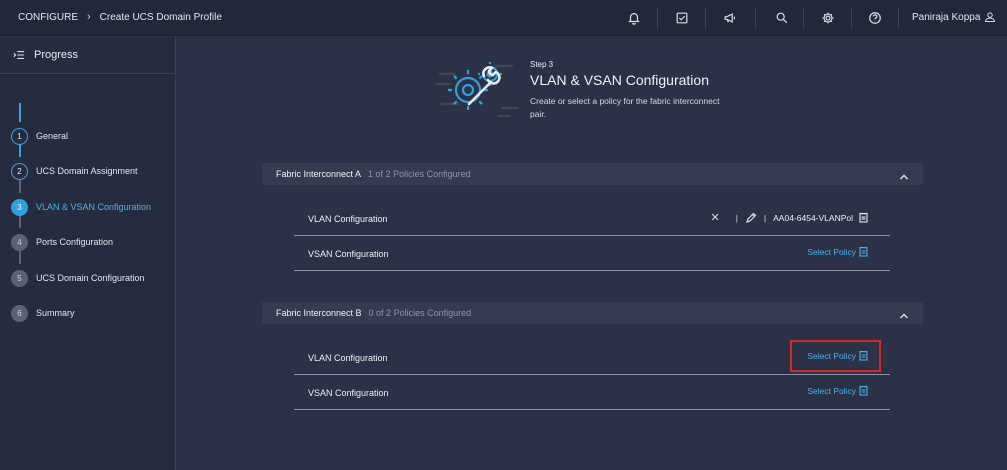  I want to click on step-label: Ports Configuration, so click(75, 242).